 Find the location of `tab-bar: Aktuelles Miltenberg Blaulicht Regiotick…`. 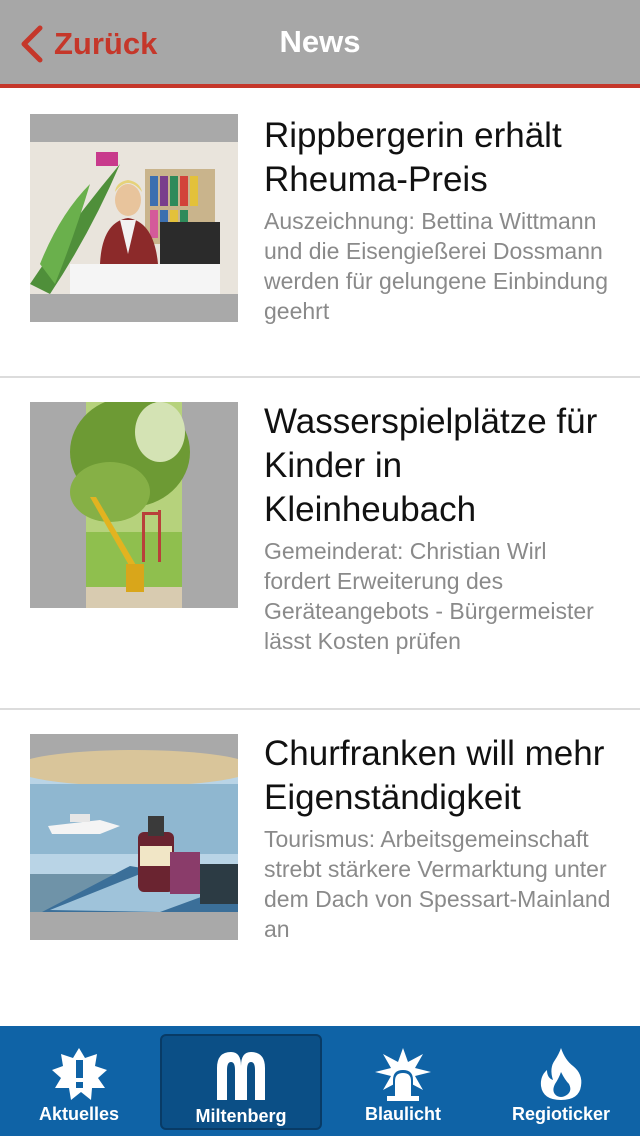

tab-bar: Aktuelles Miltenberg Blaulicht Regiotick… is located at coordinates (320, 1081).